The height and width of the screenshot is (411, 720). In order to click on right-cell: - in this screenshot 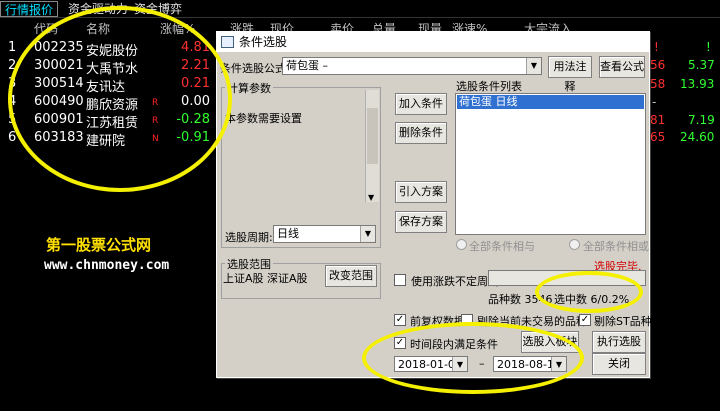, I will do `click(654, 102)`.